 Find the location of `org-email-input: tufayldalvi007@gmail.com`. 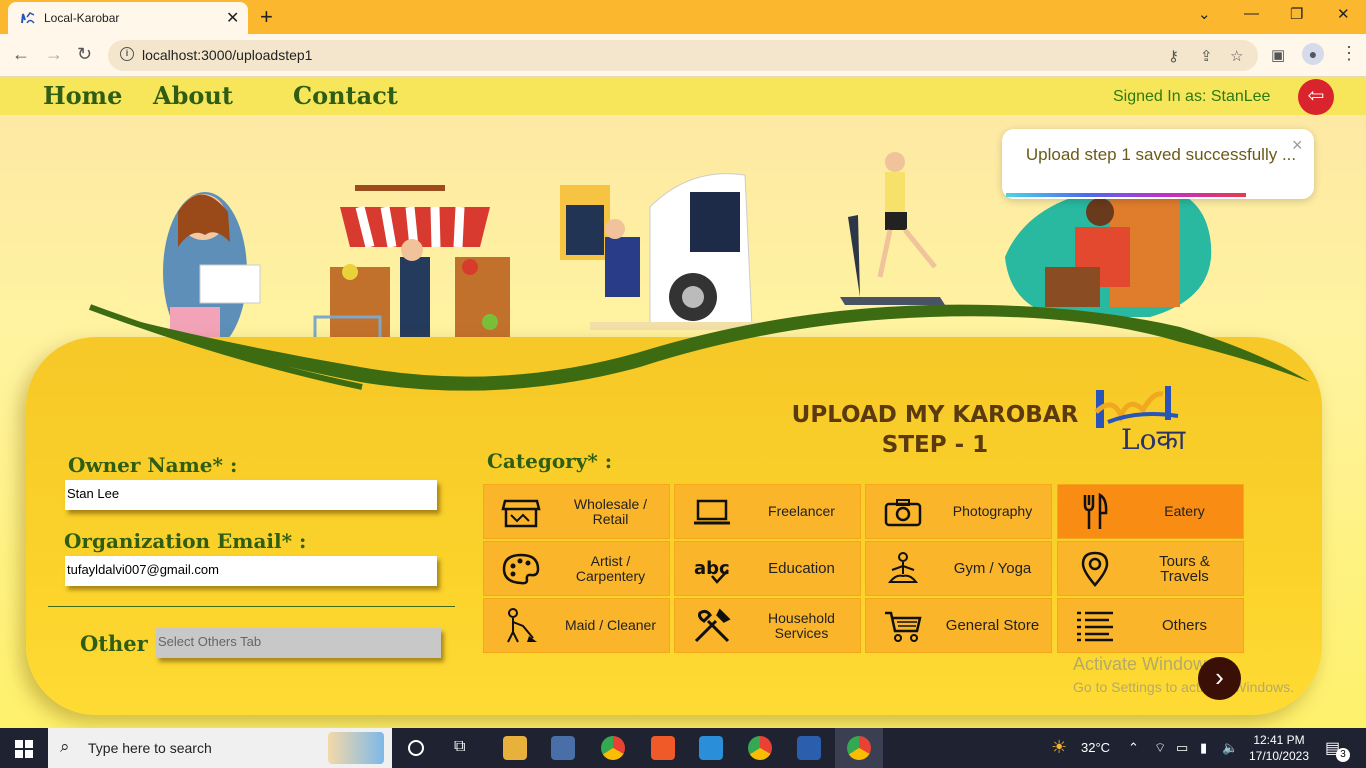

org-email-input: tufayldalvi007@gmail.com is located at coordinates (251, 571).